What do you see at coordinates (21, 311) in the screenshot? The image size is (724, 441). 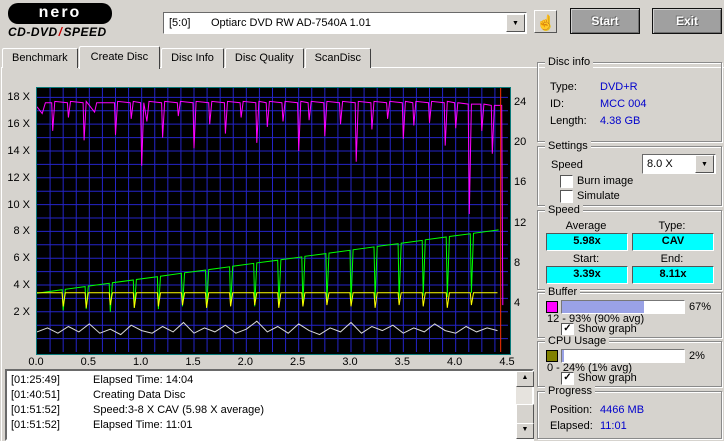 I see `axis-tick-label: 2 X` at bounding box center [21, 311].